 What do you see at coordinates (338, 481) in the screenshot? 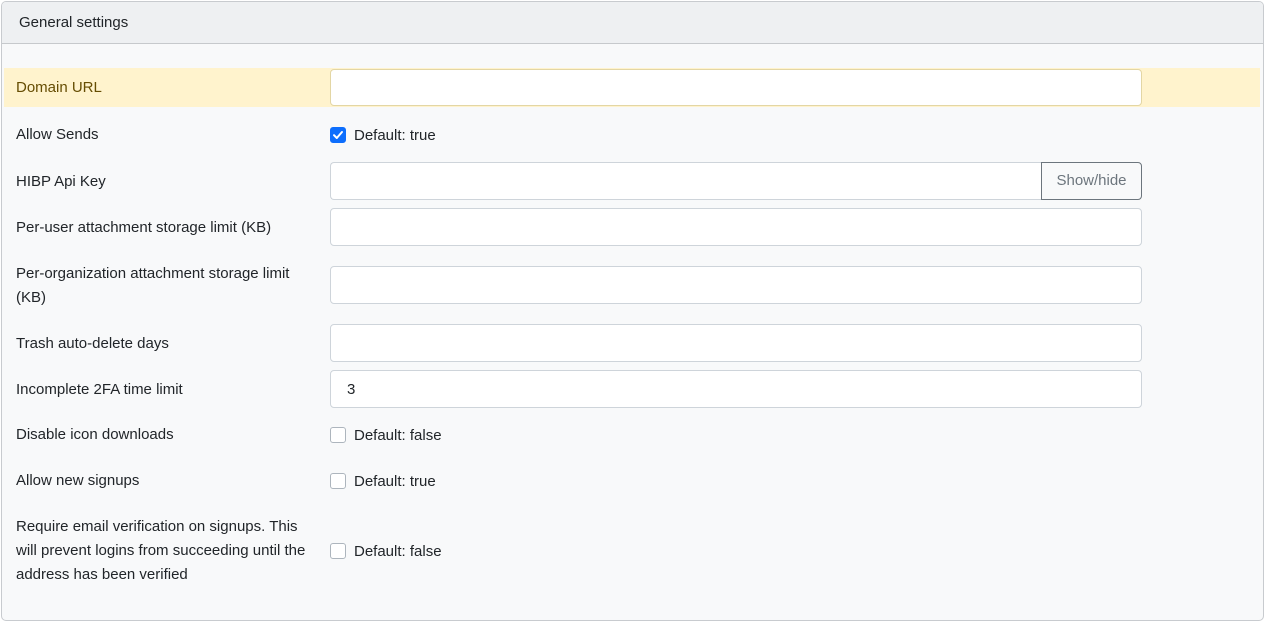
I see `allow-new-signups-checkbox` at bounding box center [338, 481].